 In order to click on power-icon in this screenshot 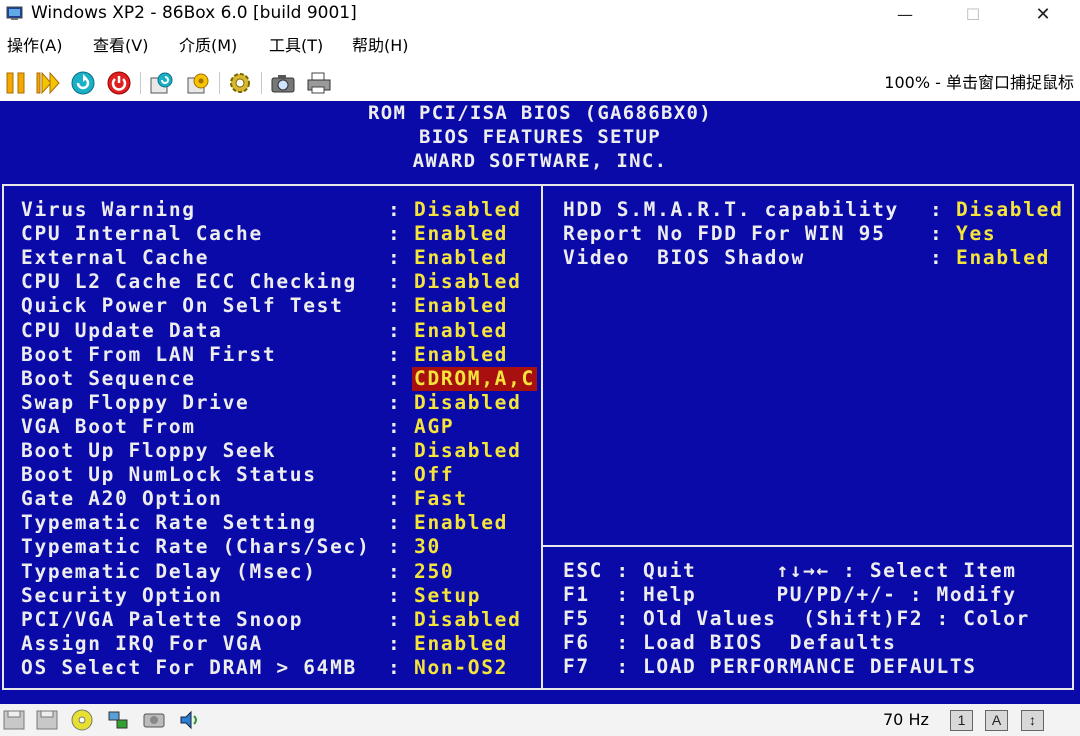, I will do `click(119, 83)`.